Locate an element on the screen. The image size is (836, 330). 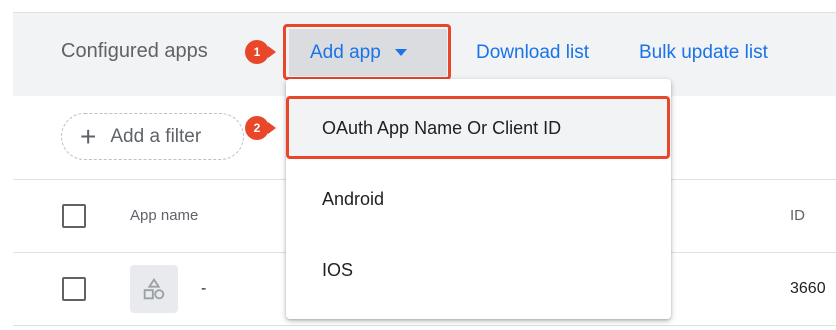
menu-item-ios: IOS is located at coordinates (478, 270).